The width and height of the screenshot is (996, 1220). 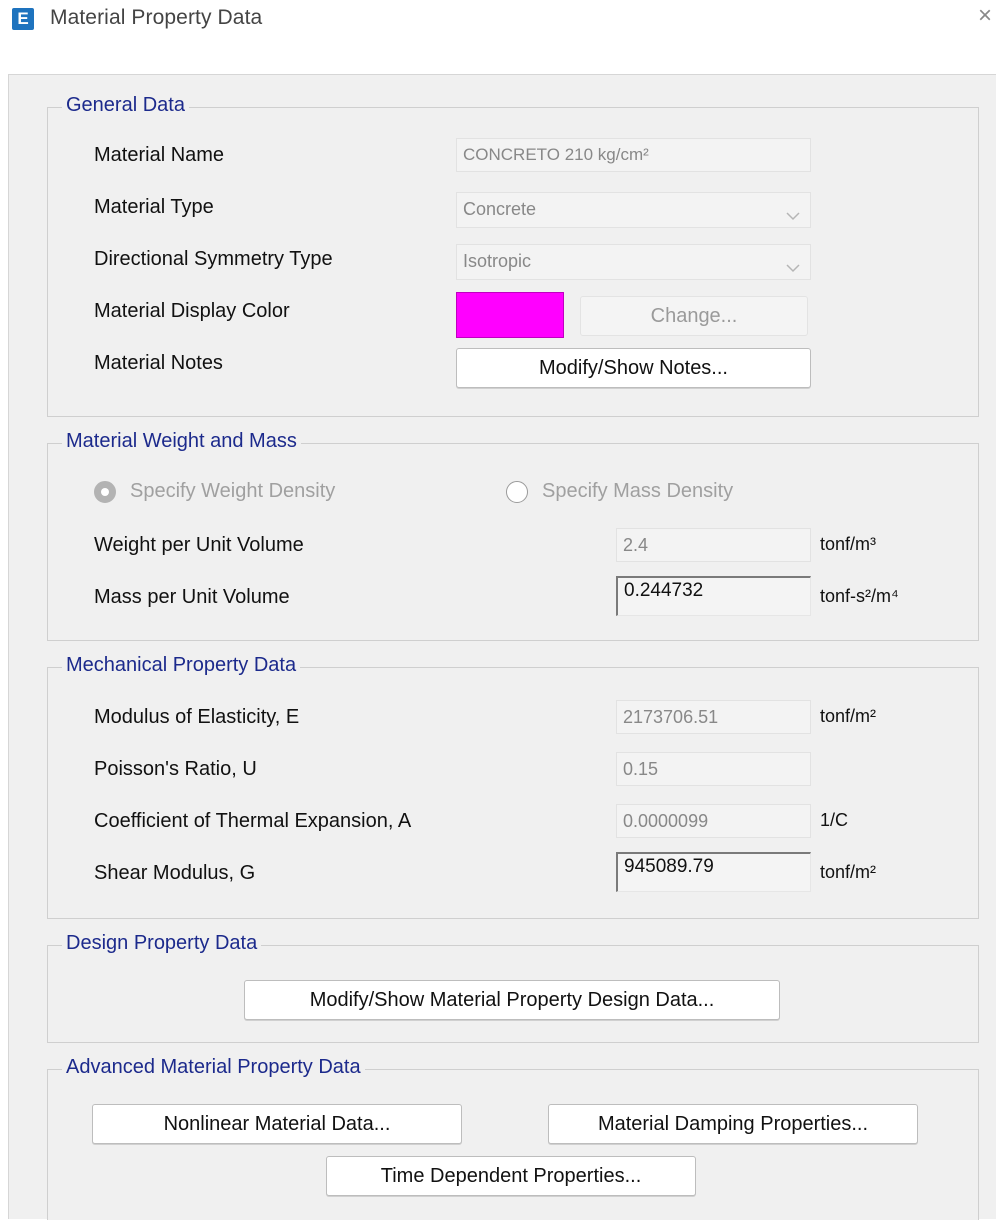 What do you see at coordinates (500, 209) in the screenshot?
I see `material-type-value: Concrete` at bounding box center [500, 209].